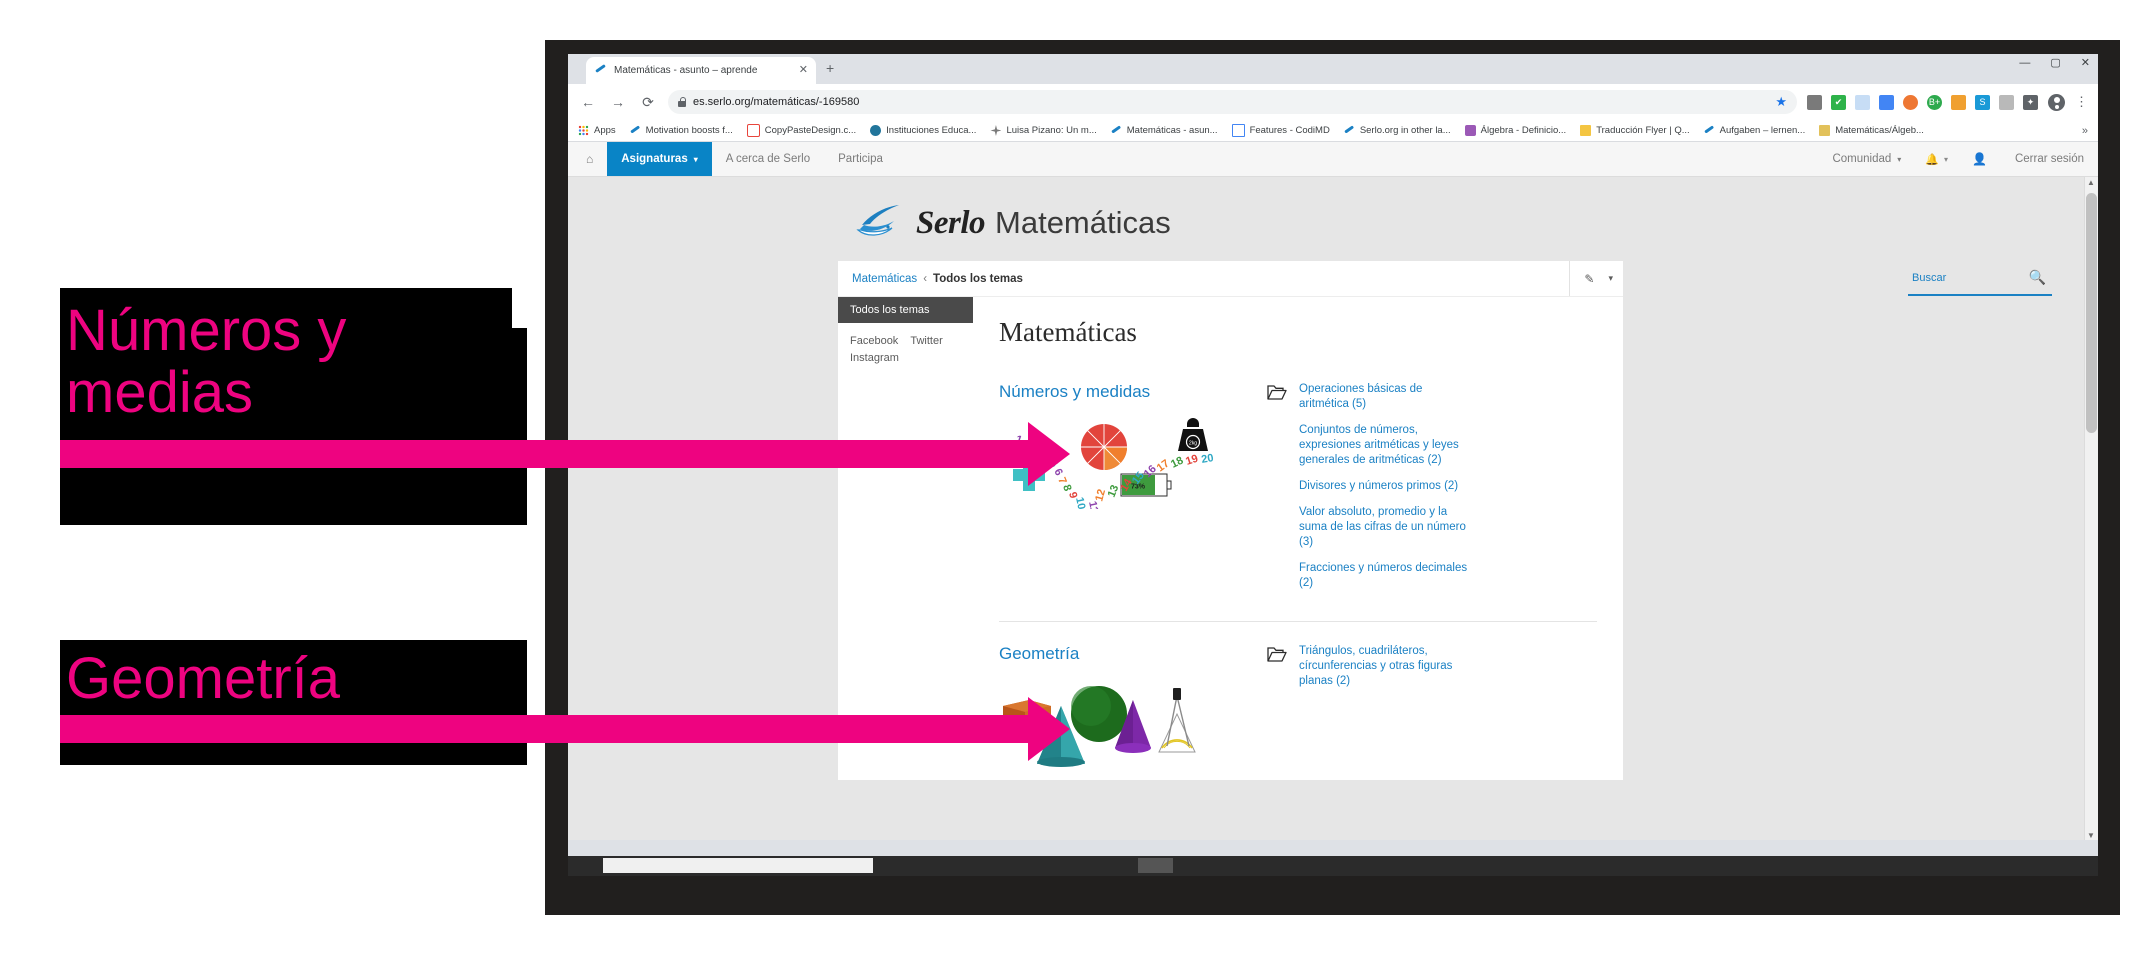 The image size is (2142, 975). What do you see at coordinates (2056, 102) in the screenshot?
I see `profile-avatar-icon` at bounding box center [2056, 102].